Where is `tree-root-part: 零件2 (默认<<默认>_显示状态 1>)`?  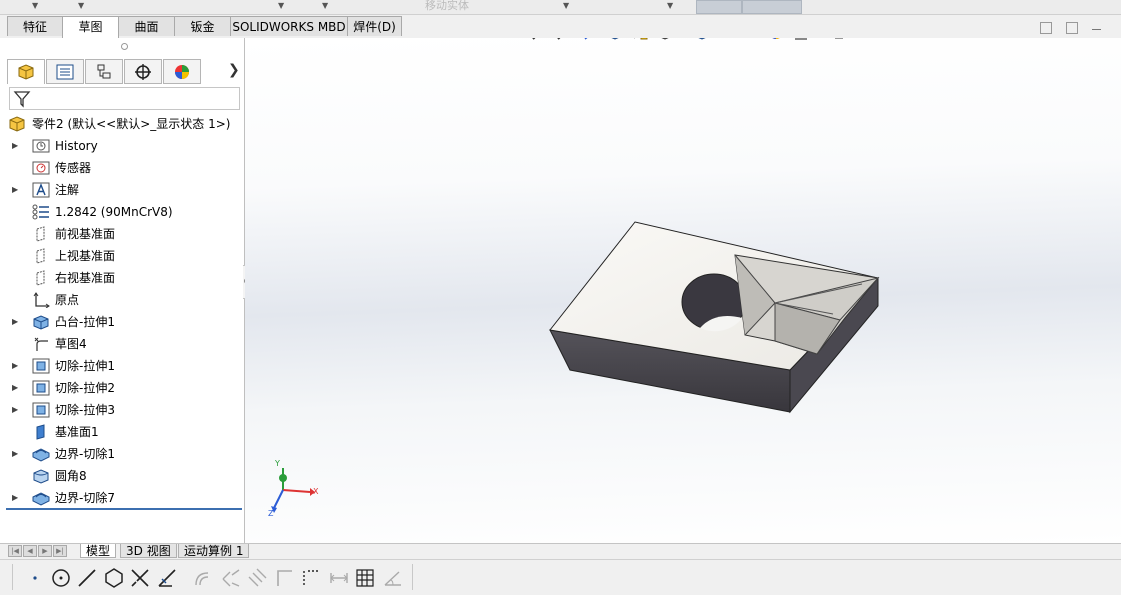
tree-root-part: 零件2 (默认<<默认>_显示状态 1>) is located at coordinates (124, 124).